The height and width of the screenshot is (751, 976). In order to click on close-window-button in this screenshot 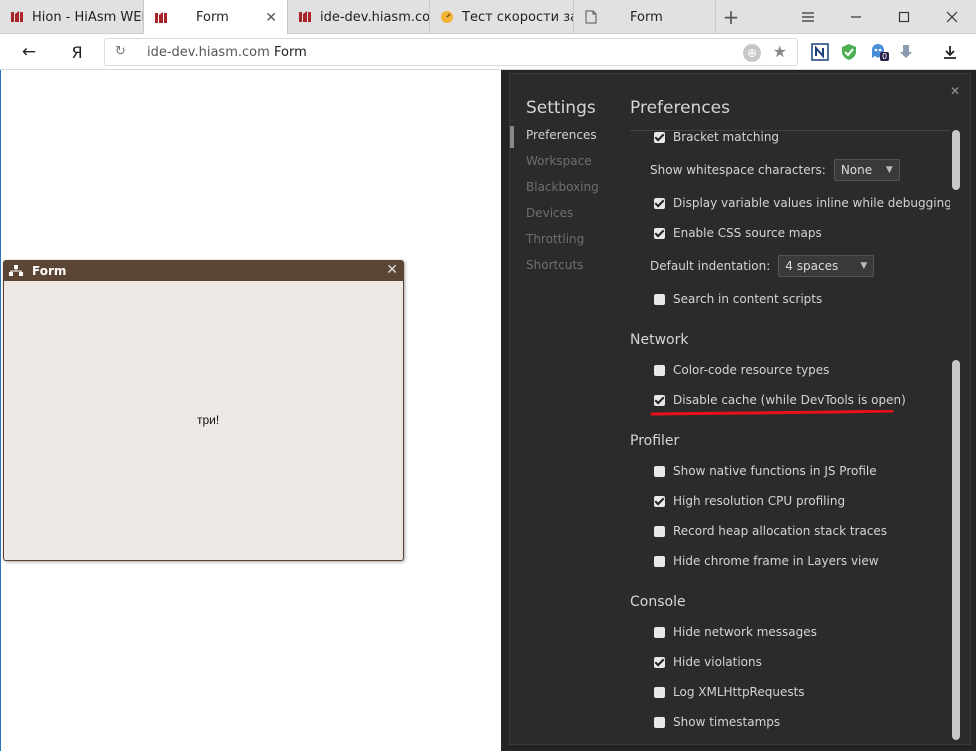, I will do `click(952, 17)`.